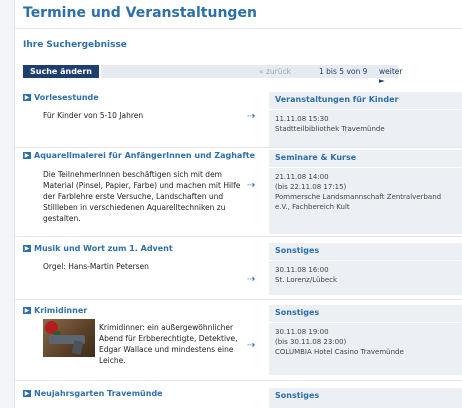 This screenshot has width=462, height=408. What do you see at coordinates (96, 266) in the screenshot?
I see `result-description: Orgel: Hans-Martin Petersen` at bounding box center [96, 266].